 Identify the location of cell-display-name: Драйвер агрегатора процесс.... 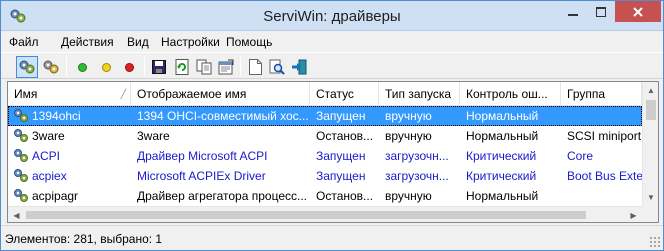
(222, 196).